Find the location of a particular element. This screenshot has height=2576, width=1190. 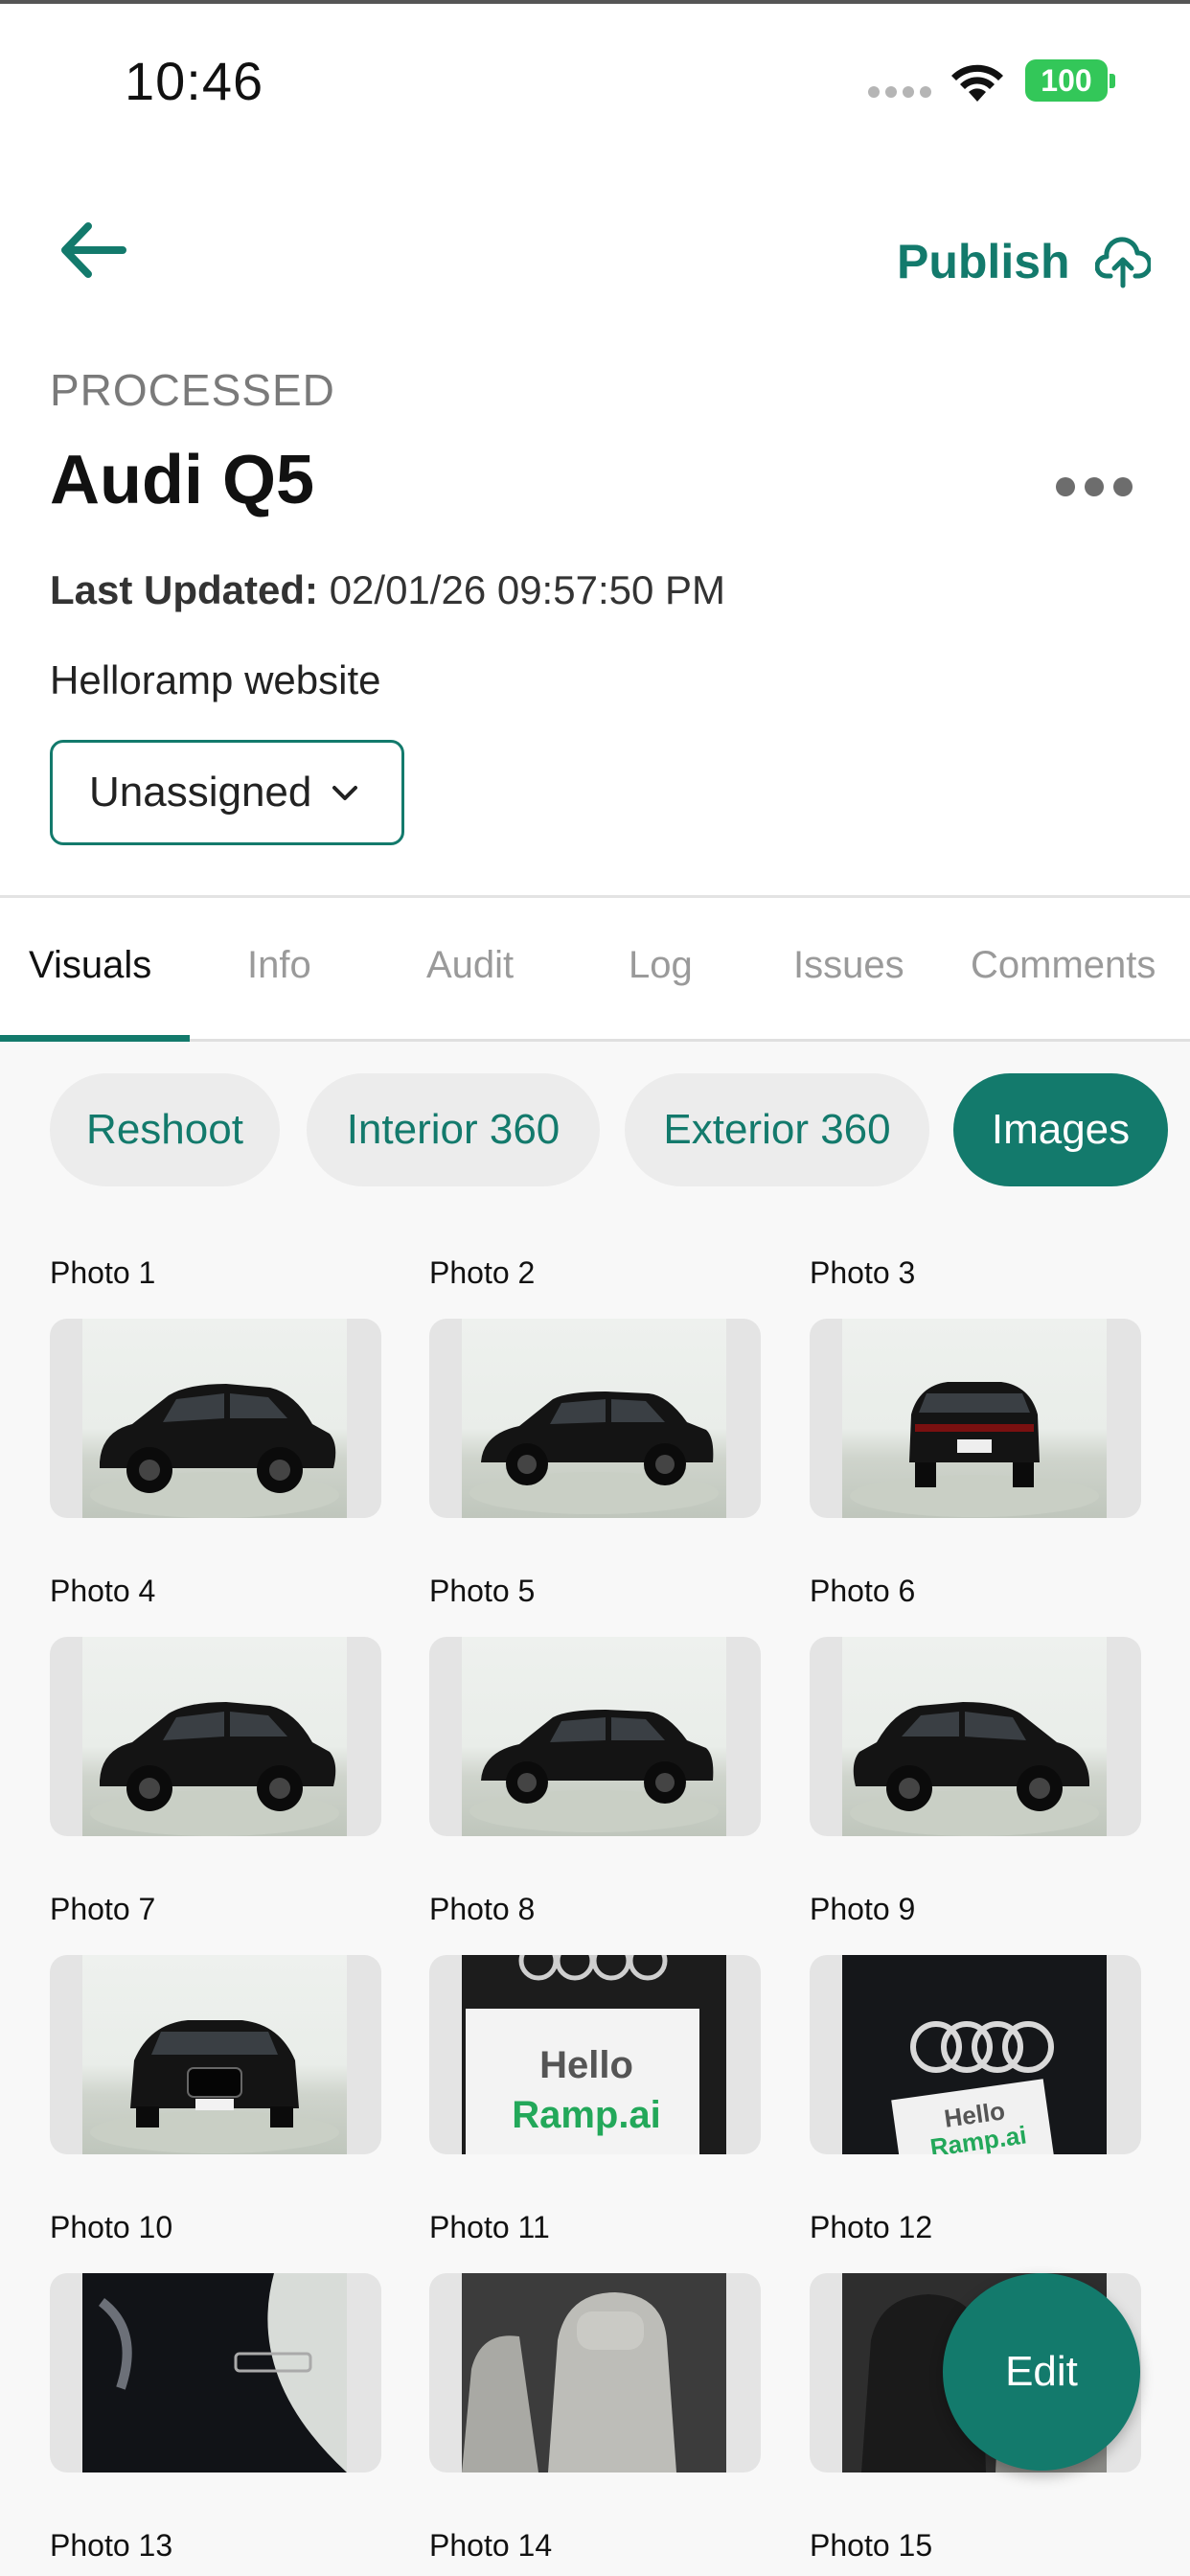

tab-audit: Audit is located at coordinates (470, 965).